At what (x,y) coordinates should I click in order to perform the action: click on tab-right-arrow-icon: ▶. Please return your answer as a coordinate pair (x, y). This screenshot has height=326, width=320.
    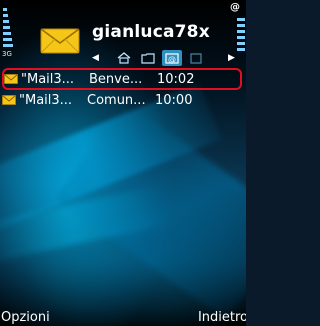
    Looking at the image, I should click on (231, 58).